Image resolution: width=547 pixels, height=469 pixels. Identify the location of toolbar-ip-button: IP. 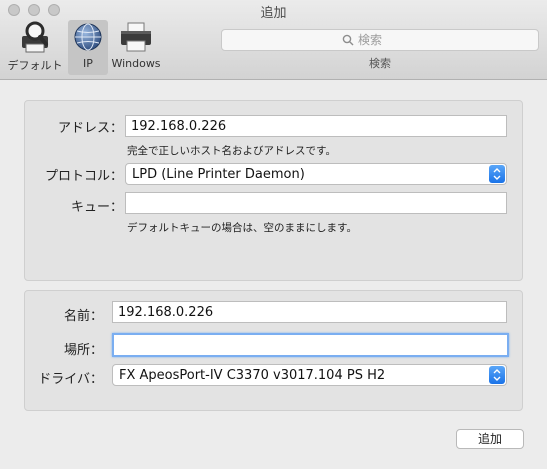
(88, 47).